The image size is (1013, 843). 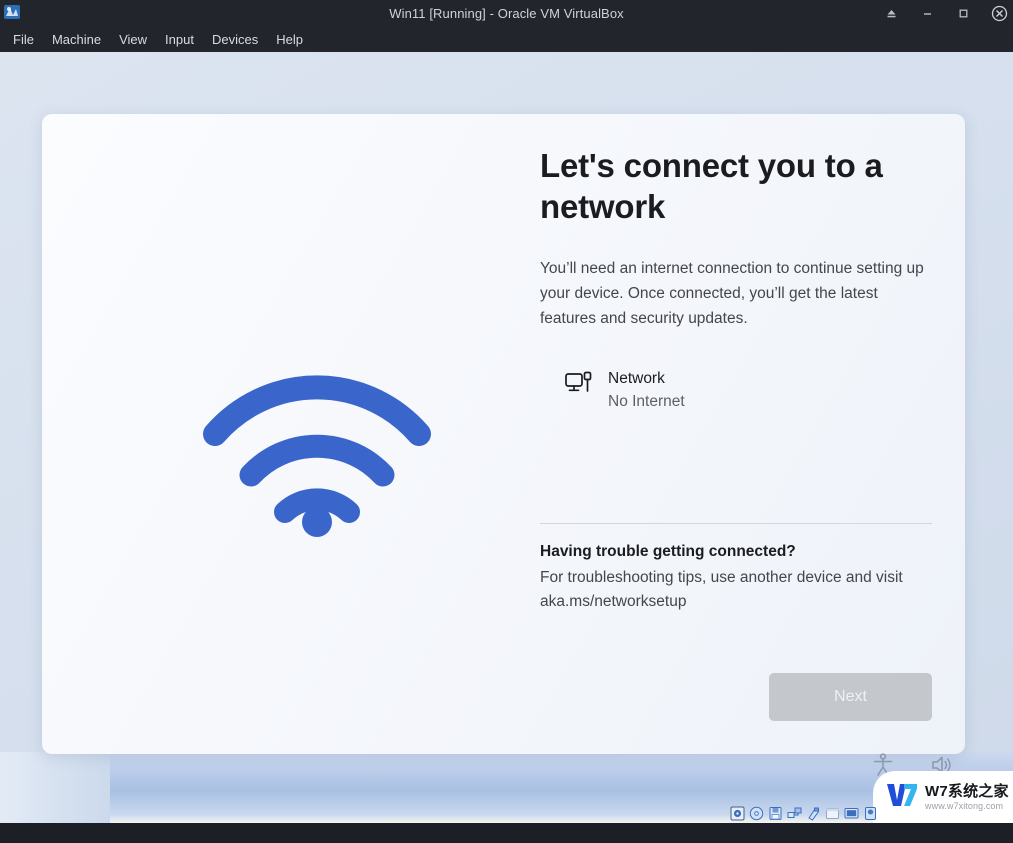 What do you see at coordinates (756, 813) in the screenshot?
I see `optical-drive-icon` at bounding box center [756, 813].